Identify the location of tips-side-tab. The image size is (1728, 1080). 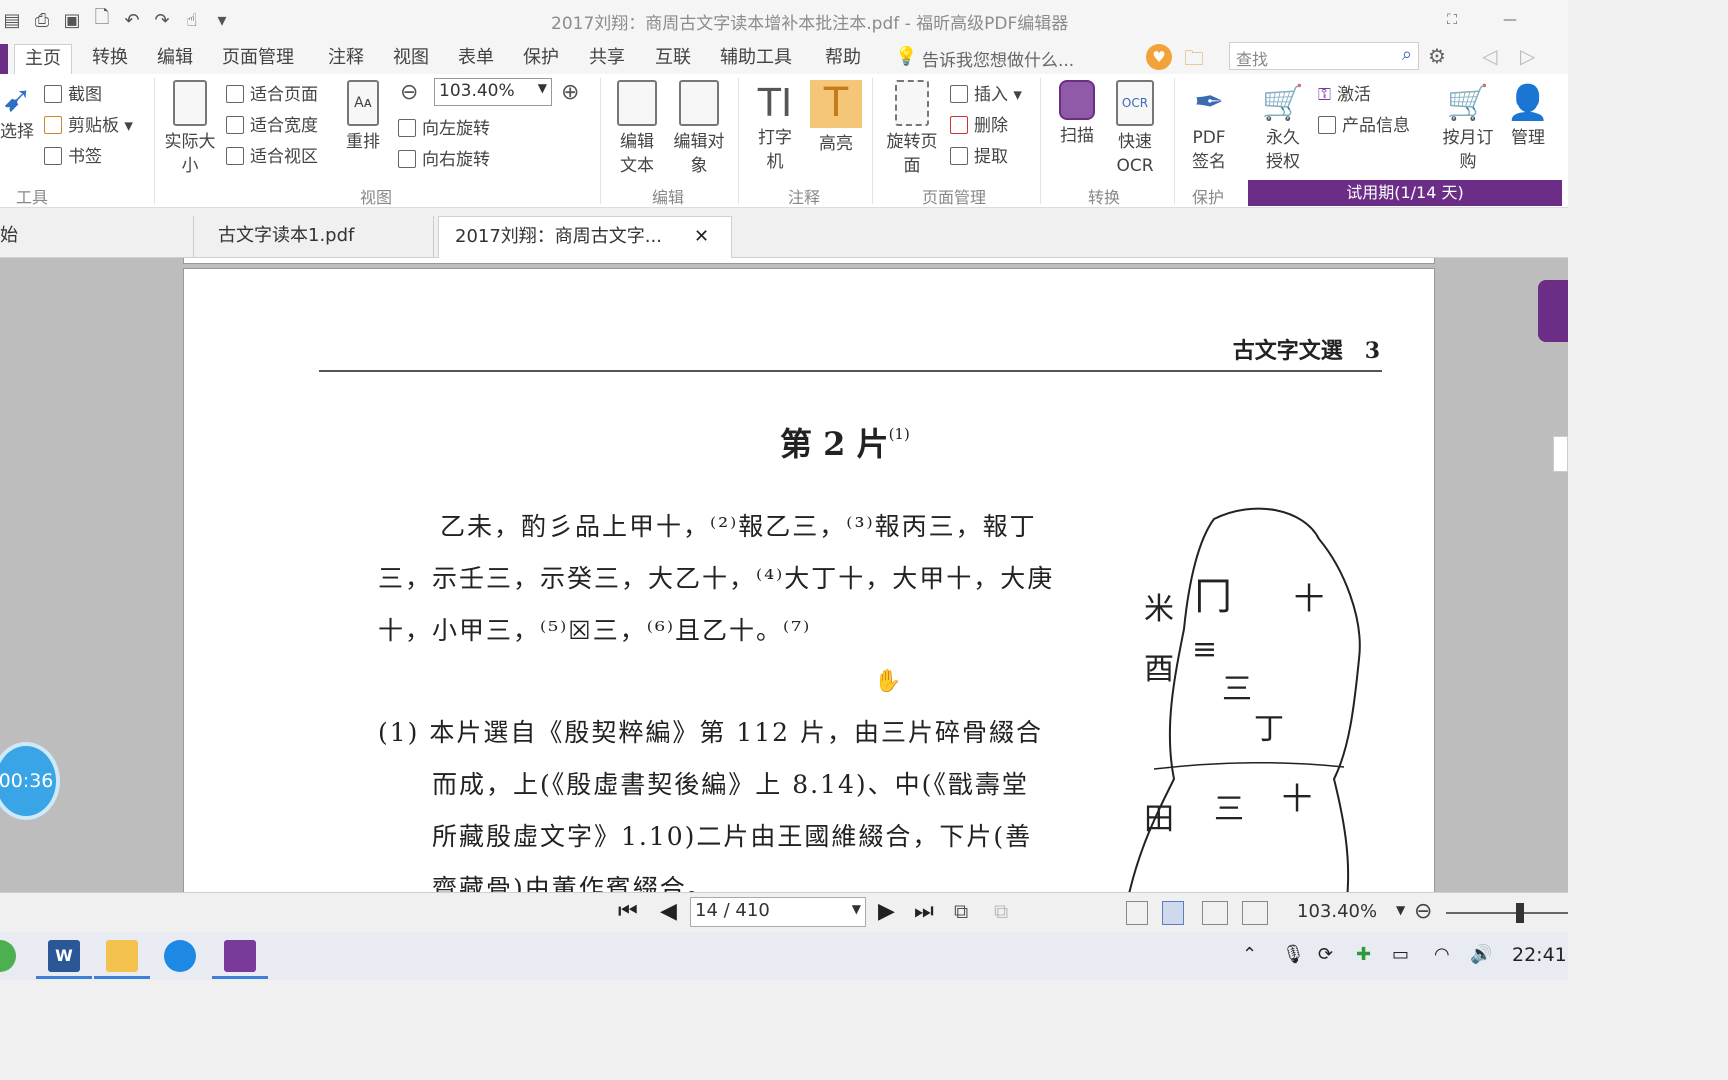
(1553, 311).